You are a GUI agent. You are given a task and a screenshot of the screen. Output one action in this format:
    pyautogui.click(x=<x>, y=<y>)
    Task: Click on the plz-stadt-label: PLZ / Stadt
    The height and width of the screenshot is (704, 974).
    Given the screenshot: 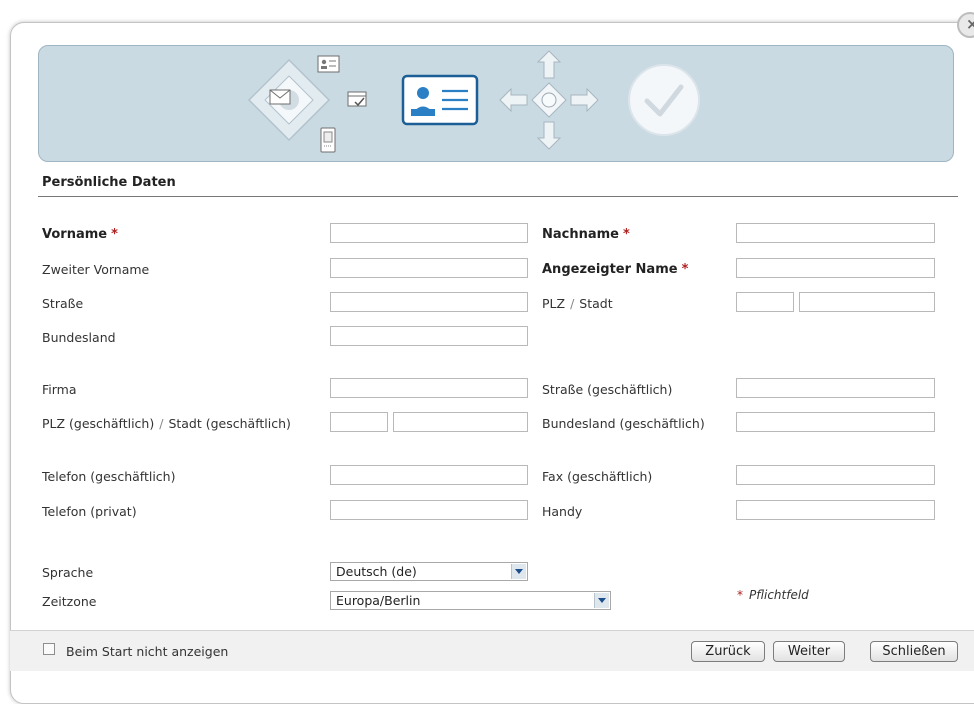 What is the action you would take?
    pyautogui.click(x=577, y=303)
    